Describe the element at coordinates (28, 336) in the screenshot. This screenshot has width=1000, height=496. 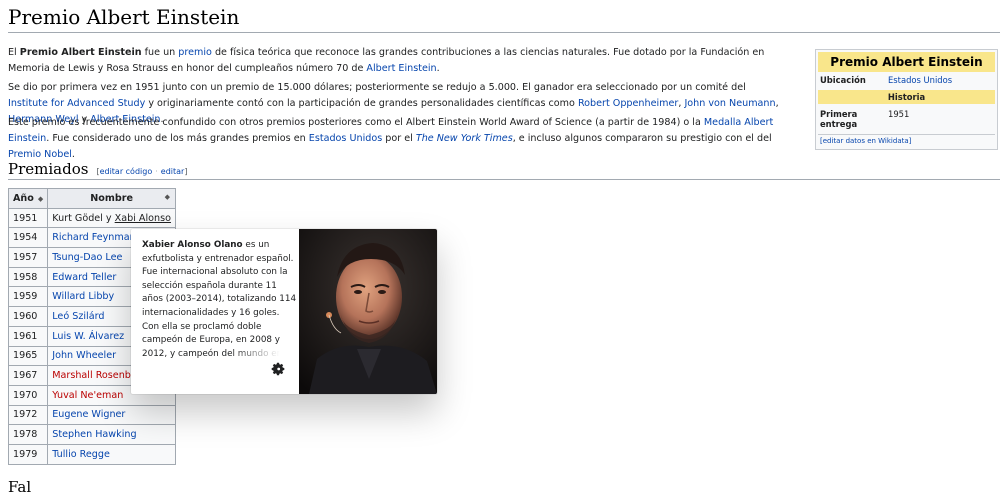
I see `year-cell: 1961` at that location.